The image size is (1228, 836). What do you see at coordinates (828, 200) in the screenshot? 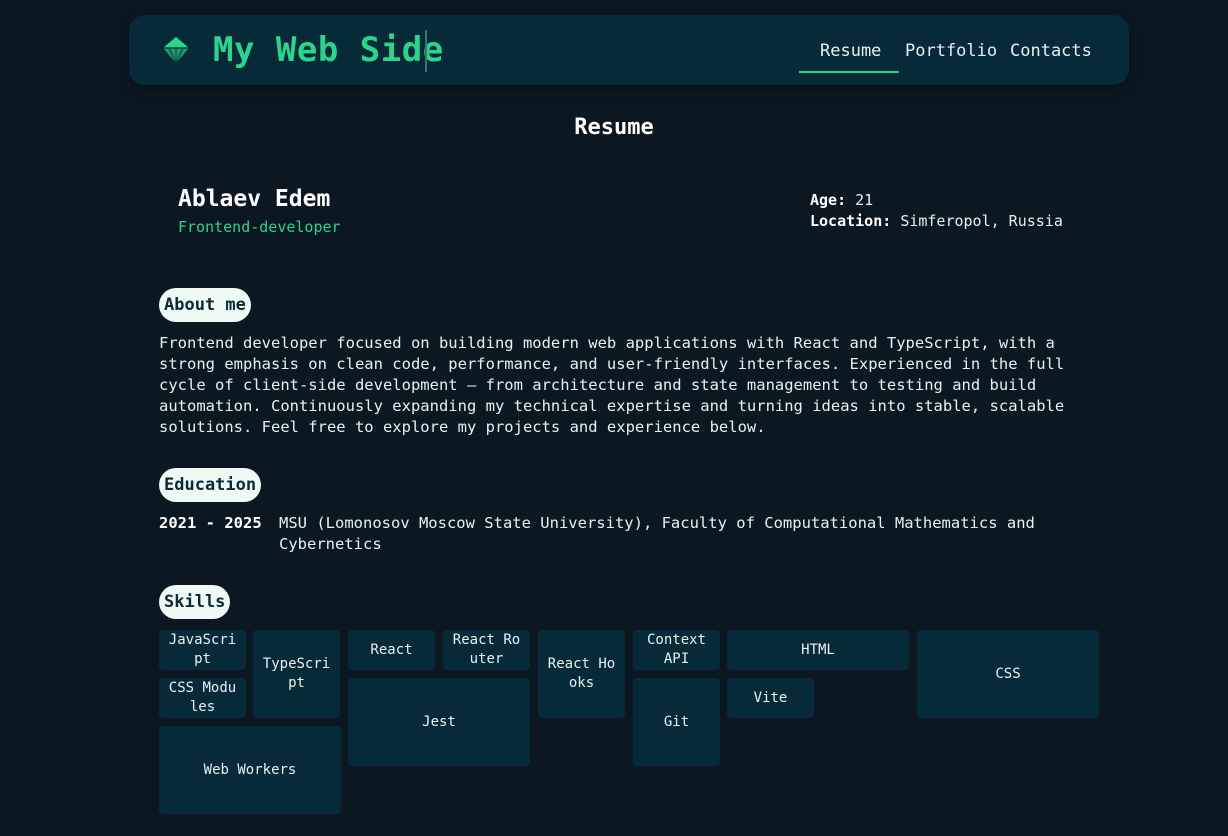
I see `age-label: Age:` at bounding box center [828, 200].